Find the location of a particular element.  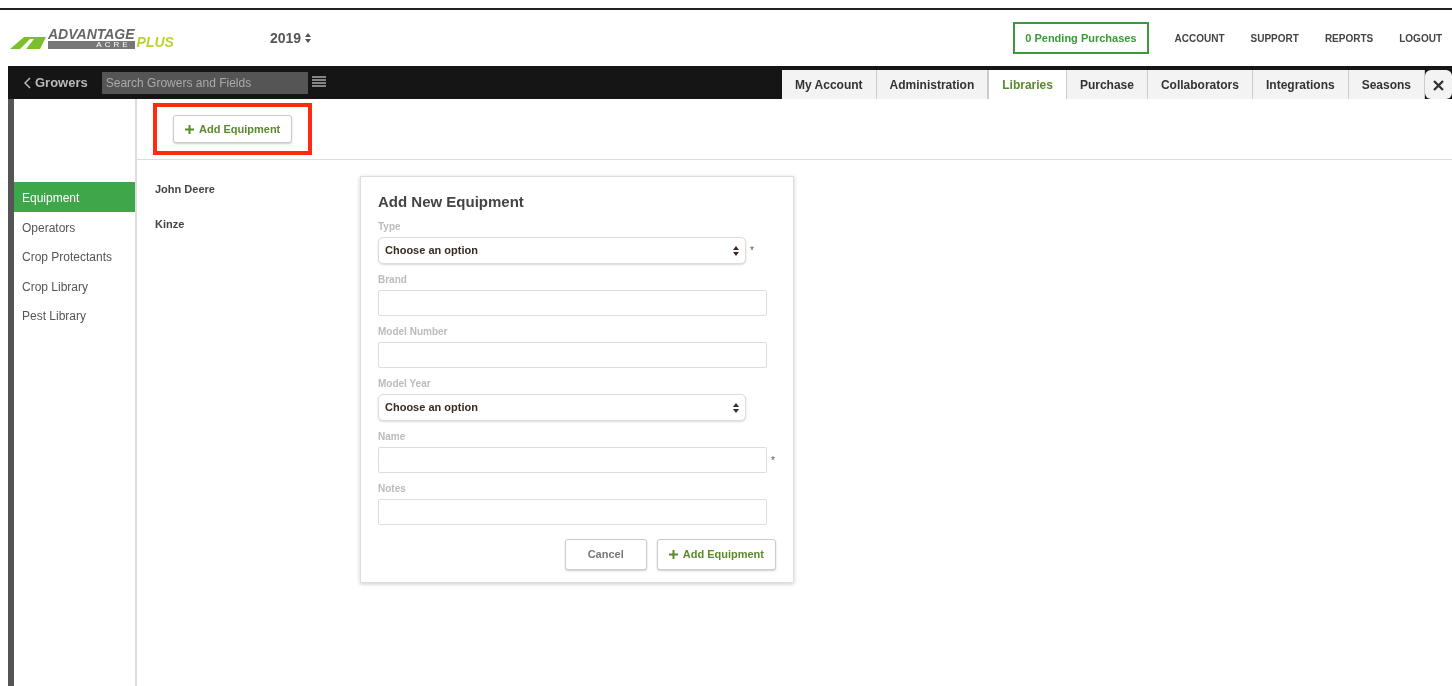

header-link: SUPPORT is located at coordinates (1274, 38).